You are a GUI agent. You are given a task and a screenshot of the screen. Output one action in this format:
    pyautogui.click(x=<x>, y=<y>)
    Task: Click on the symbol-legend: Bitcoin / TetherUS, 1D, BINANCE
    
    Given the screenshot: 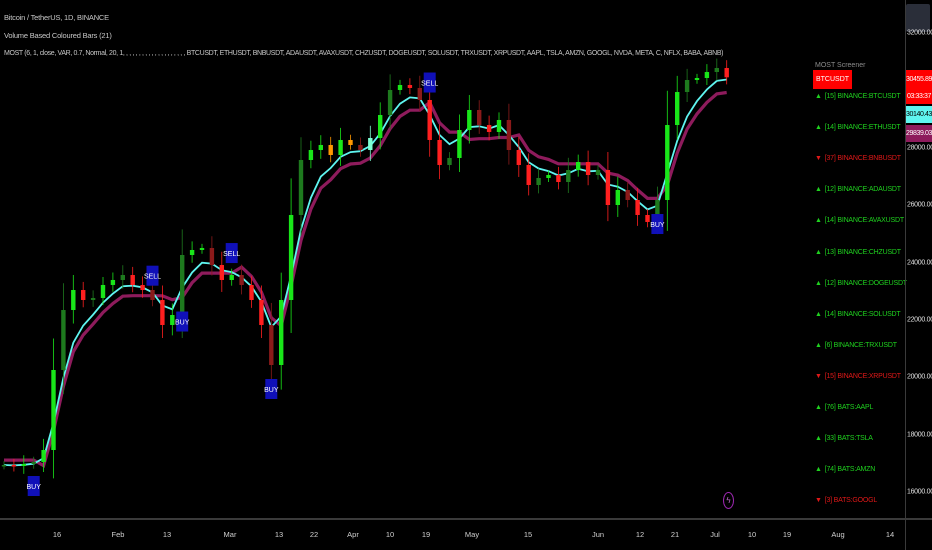 What is the action you would take?
    pyautogui.click(x=56, y=17)
    